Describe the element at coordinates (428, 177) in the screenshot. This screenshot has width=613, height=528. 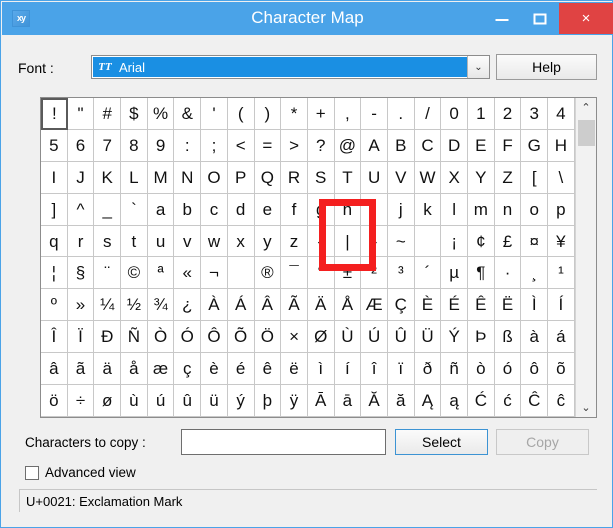
I see `character-cell: W` at that location.